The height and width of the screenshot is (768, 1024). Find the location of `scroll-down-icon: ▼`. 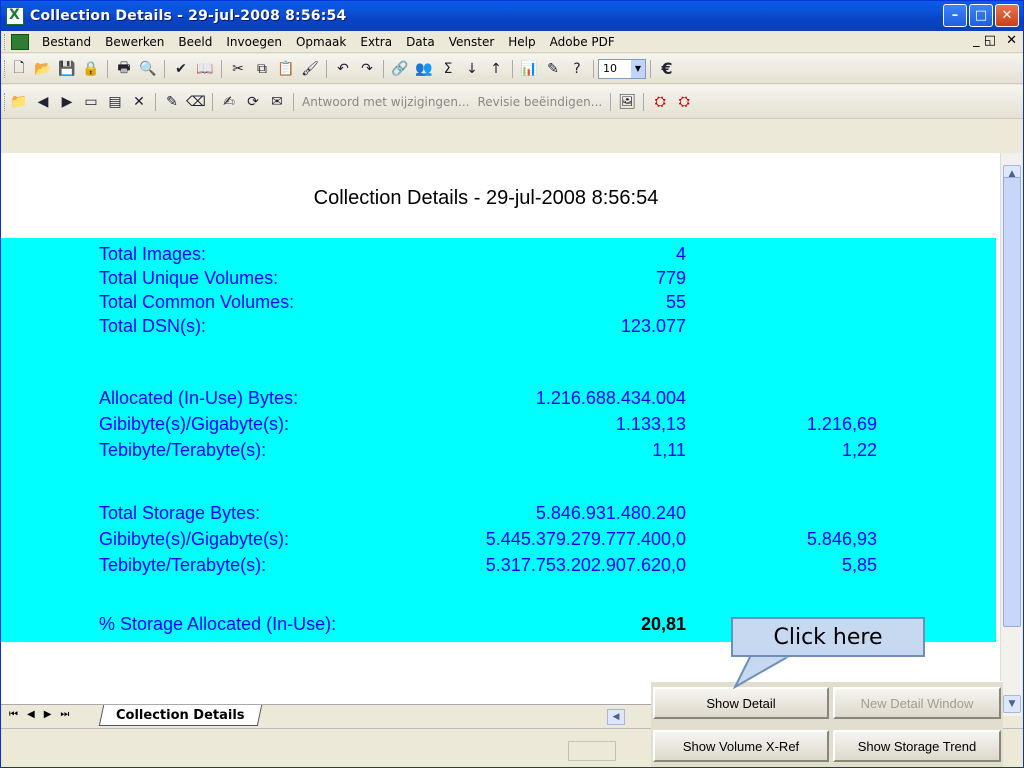

scroll-down-icon: ▼ is located at coordinates (1012, 704).